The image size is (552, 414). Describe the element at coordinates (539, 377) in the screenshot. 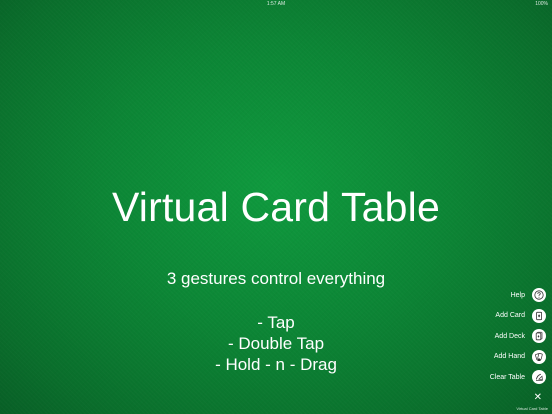

I see `clear-icon` at that location.